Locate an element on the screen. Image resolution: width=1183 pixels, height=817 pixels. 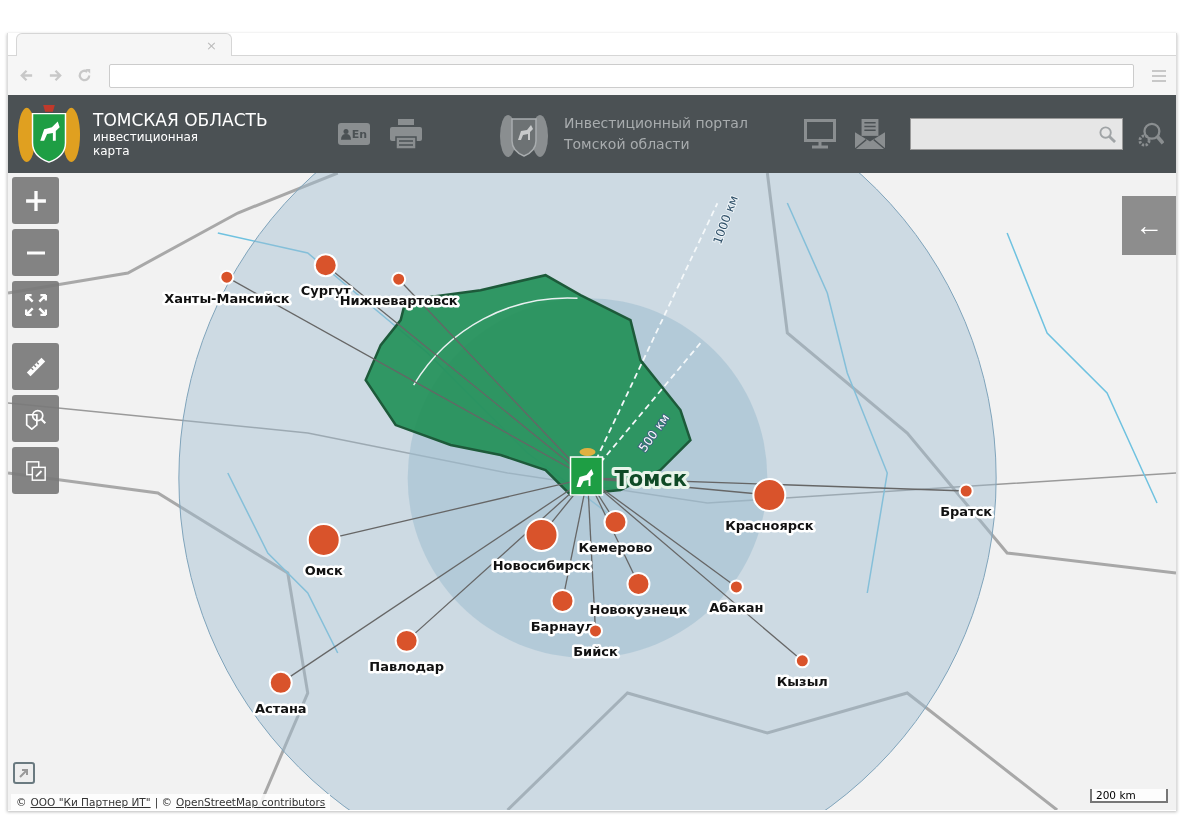
expand-icon is located at coordinates (35, 304).